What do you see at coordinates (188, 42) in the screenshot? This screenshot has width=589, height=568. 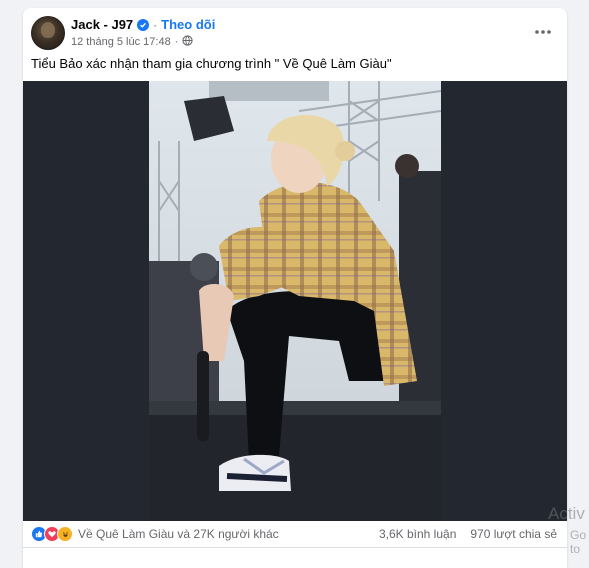 I see `globe-icon` at bounding box center [188, 42].